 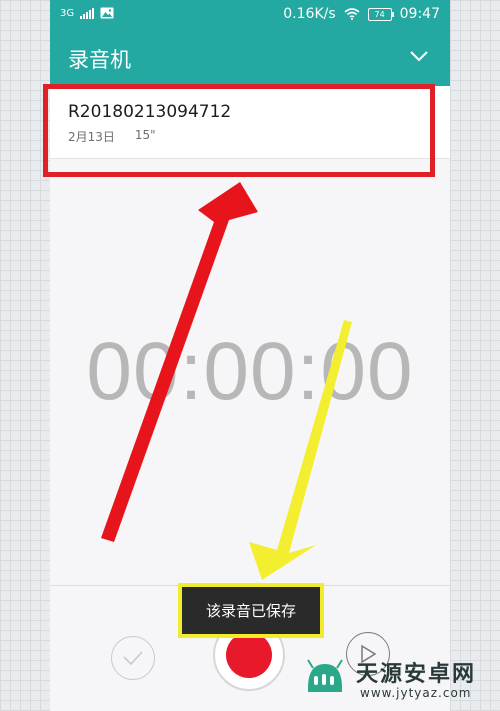 I want to click on wifi-icon, so click(x=352, y=14).